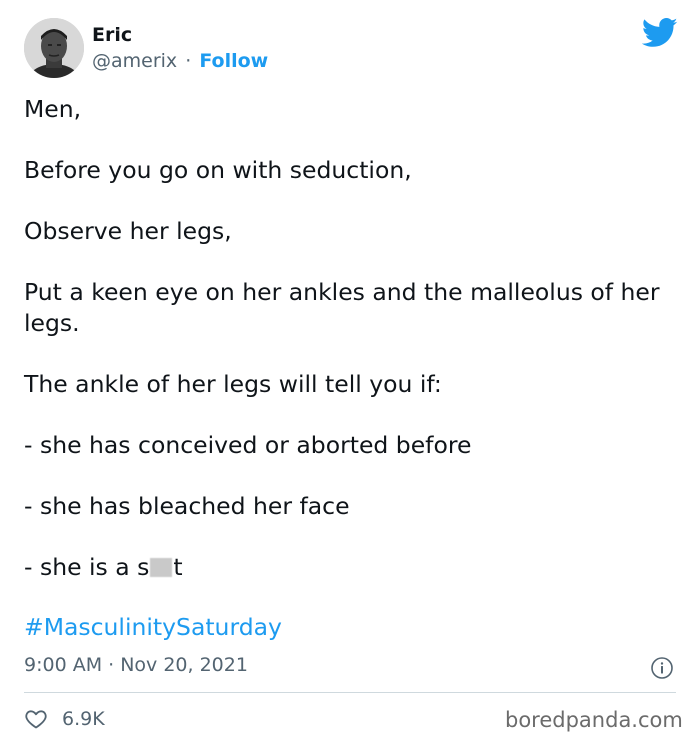  Describe the element at coordinates (112, 35) in the screenshot. I see `author-name: Eric` at that location.